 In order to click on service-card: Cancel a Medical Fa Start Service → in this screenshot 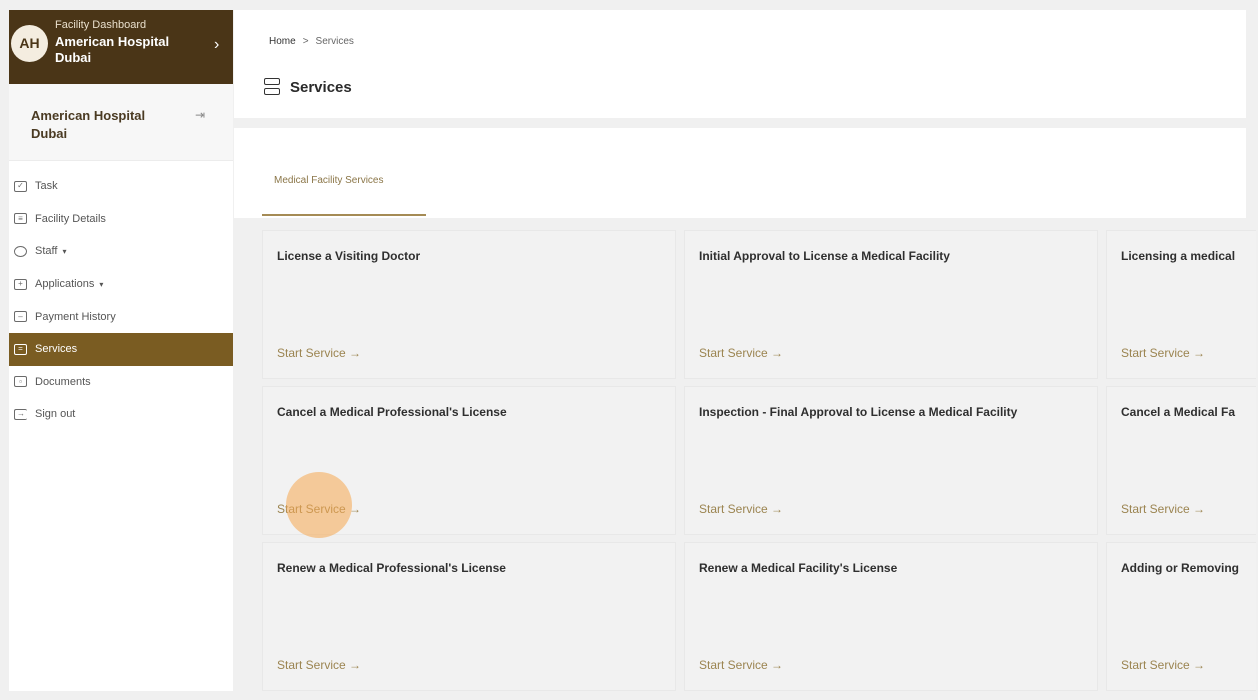, I will do `click(1181, 460)`.